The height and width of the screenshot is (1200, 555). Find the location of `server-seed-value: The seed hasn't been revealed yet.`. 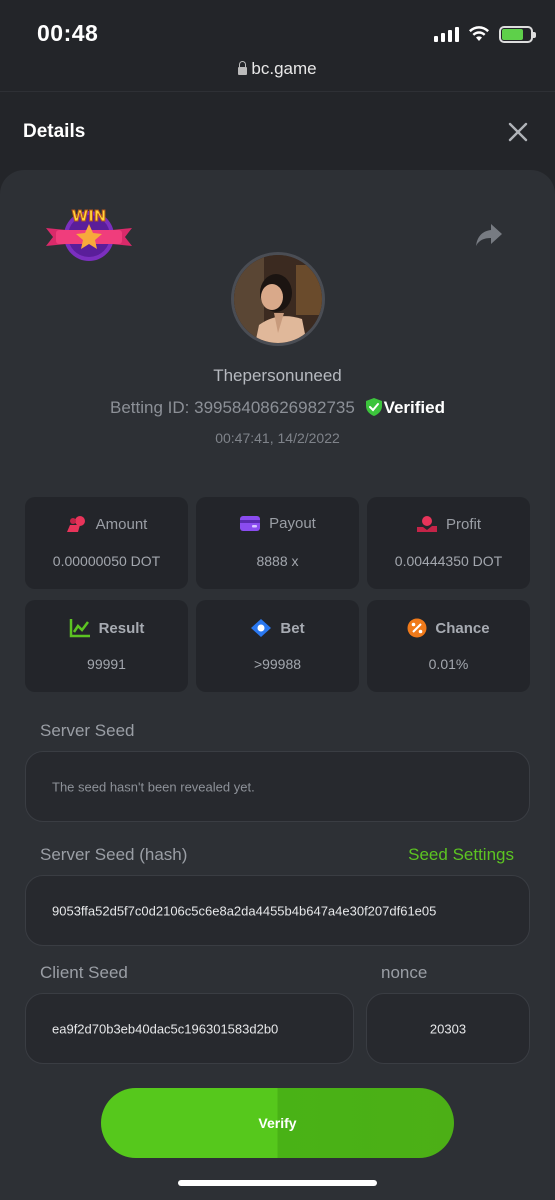

server-seed-value: The seed hasn't been revealed yet. is located at coordinates (153, 786).